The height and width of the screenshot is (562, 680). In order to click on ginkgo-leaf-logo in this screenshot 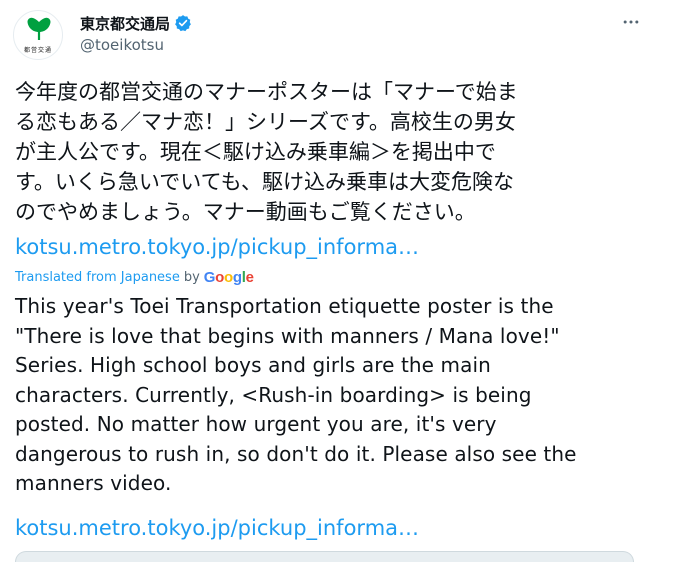, I will do `click(39, 28)`.